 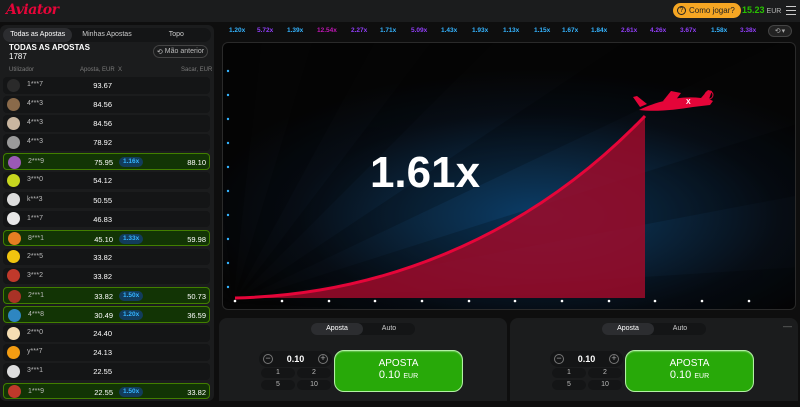 I want to click on bet-row: 4***8 30.49 1.20x 36.59, so click(x=106, y=314).